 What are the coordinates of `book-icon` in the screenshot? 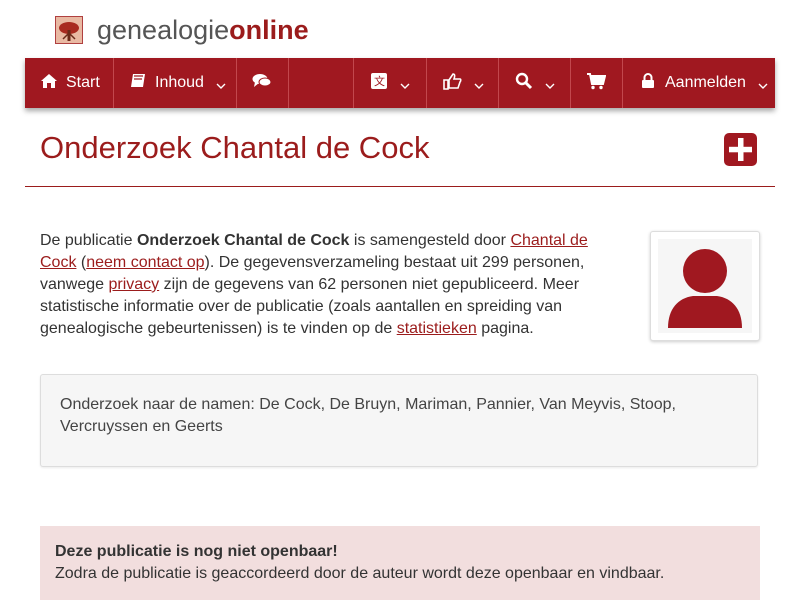 It's located at (138, 83).